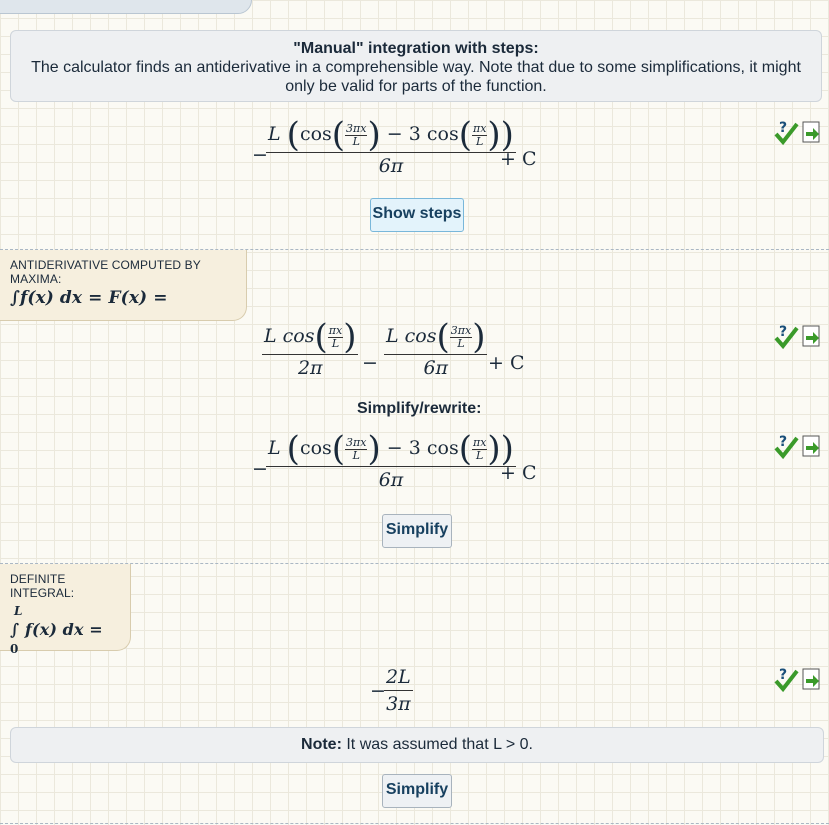  I want to click on antiderivative-result-steps: − L (cos(3πx L) − 3 cos(πx L)) 6π + C, so click(402, 152).